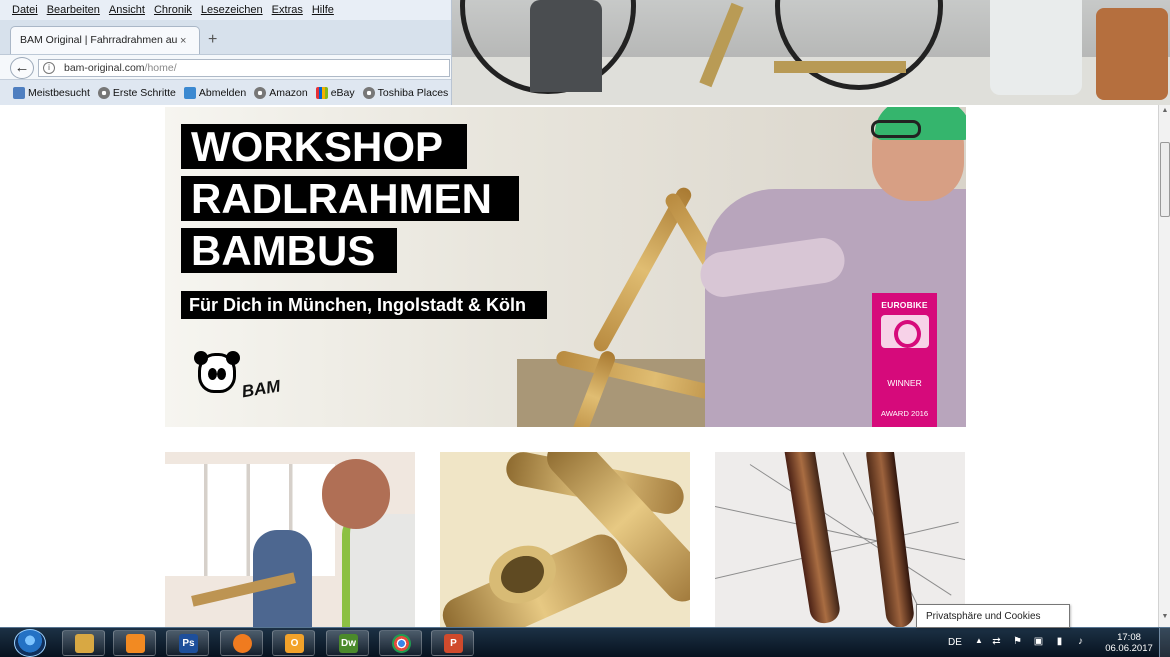  What do you see at coordinates (566, 46) in the screenshot?
I see `person-left` at bounding box center [566, 46].